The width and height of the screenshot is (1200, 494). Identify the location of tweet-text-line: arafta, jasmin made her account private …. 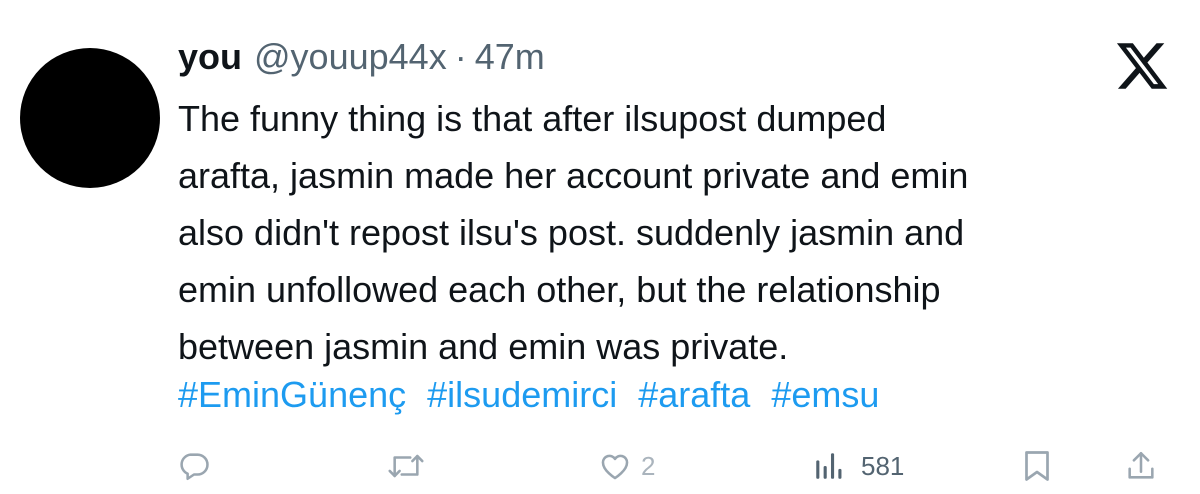
(573, 175).